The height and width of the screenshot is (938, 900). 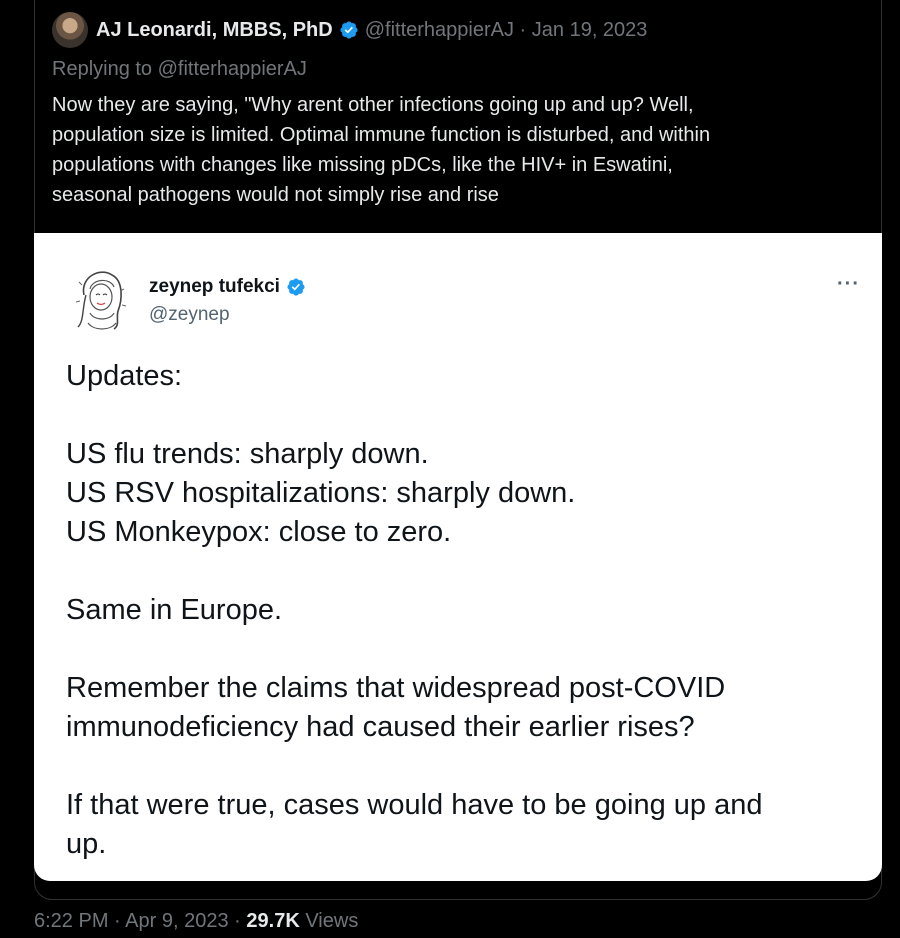 I want to click on author-meta: @fitterhappierAJ · Jan 19, 2023, so click(x=506, y=30).